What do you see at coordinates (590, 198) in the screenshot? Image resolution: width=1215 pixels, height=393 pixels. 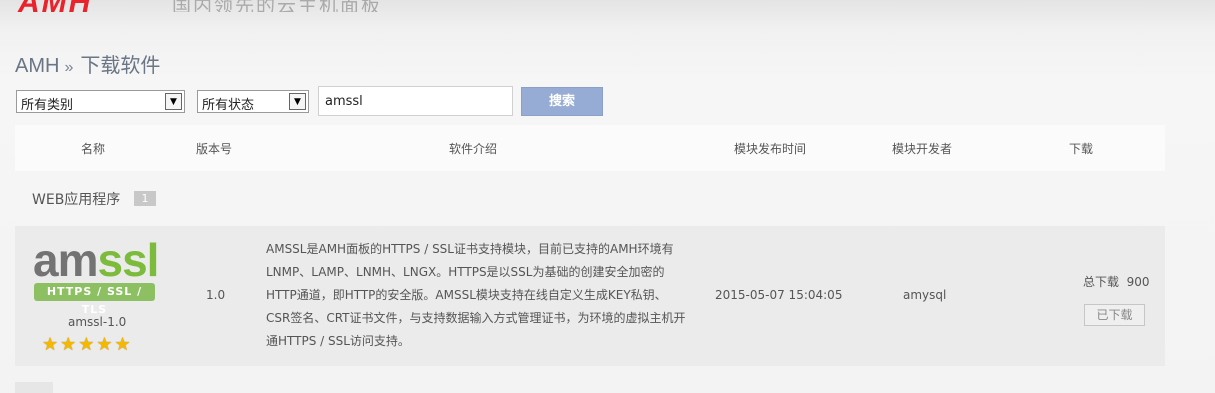 I see `category-group-row: WEB应用程序 1` at bounding box center [590, 198].